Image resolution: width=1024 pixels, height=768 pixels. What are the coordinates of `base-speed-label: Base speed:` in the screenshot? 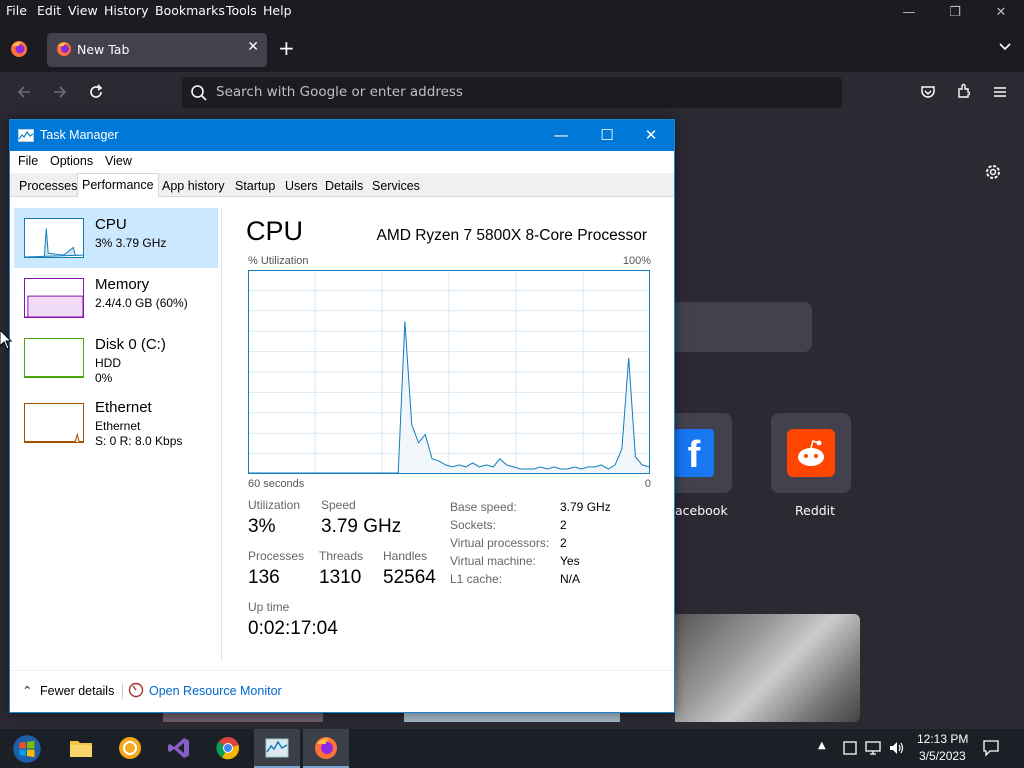 It's located at (483, 507).